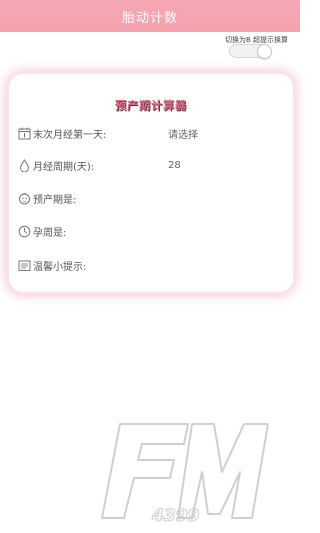  What do you see at coordinates (60, 267) in the screenshot?
I see `tips-label: 温馨小提示:` at bounding box center [60, 267].